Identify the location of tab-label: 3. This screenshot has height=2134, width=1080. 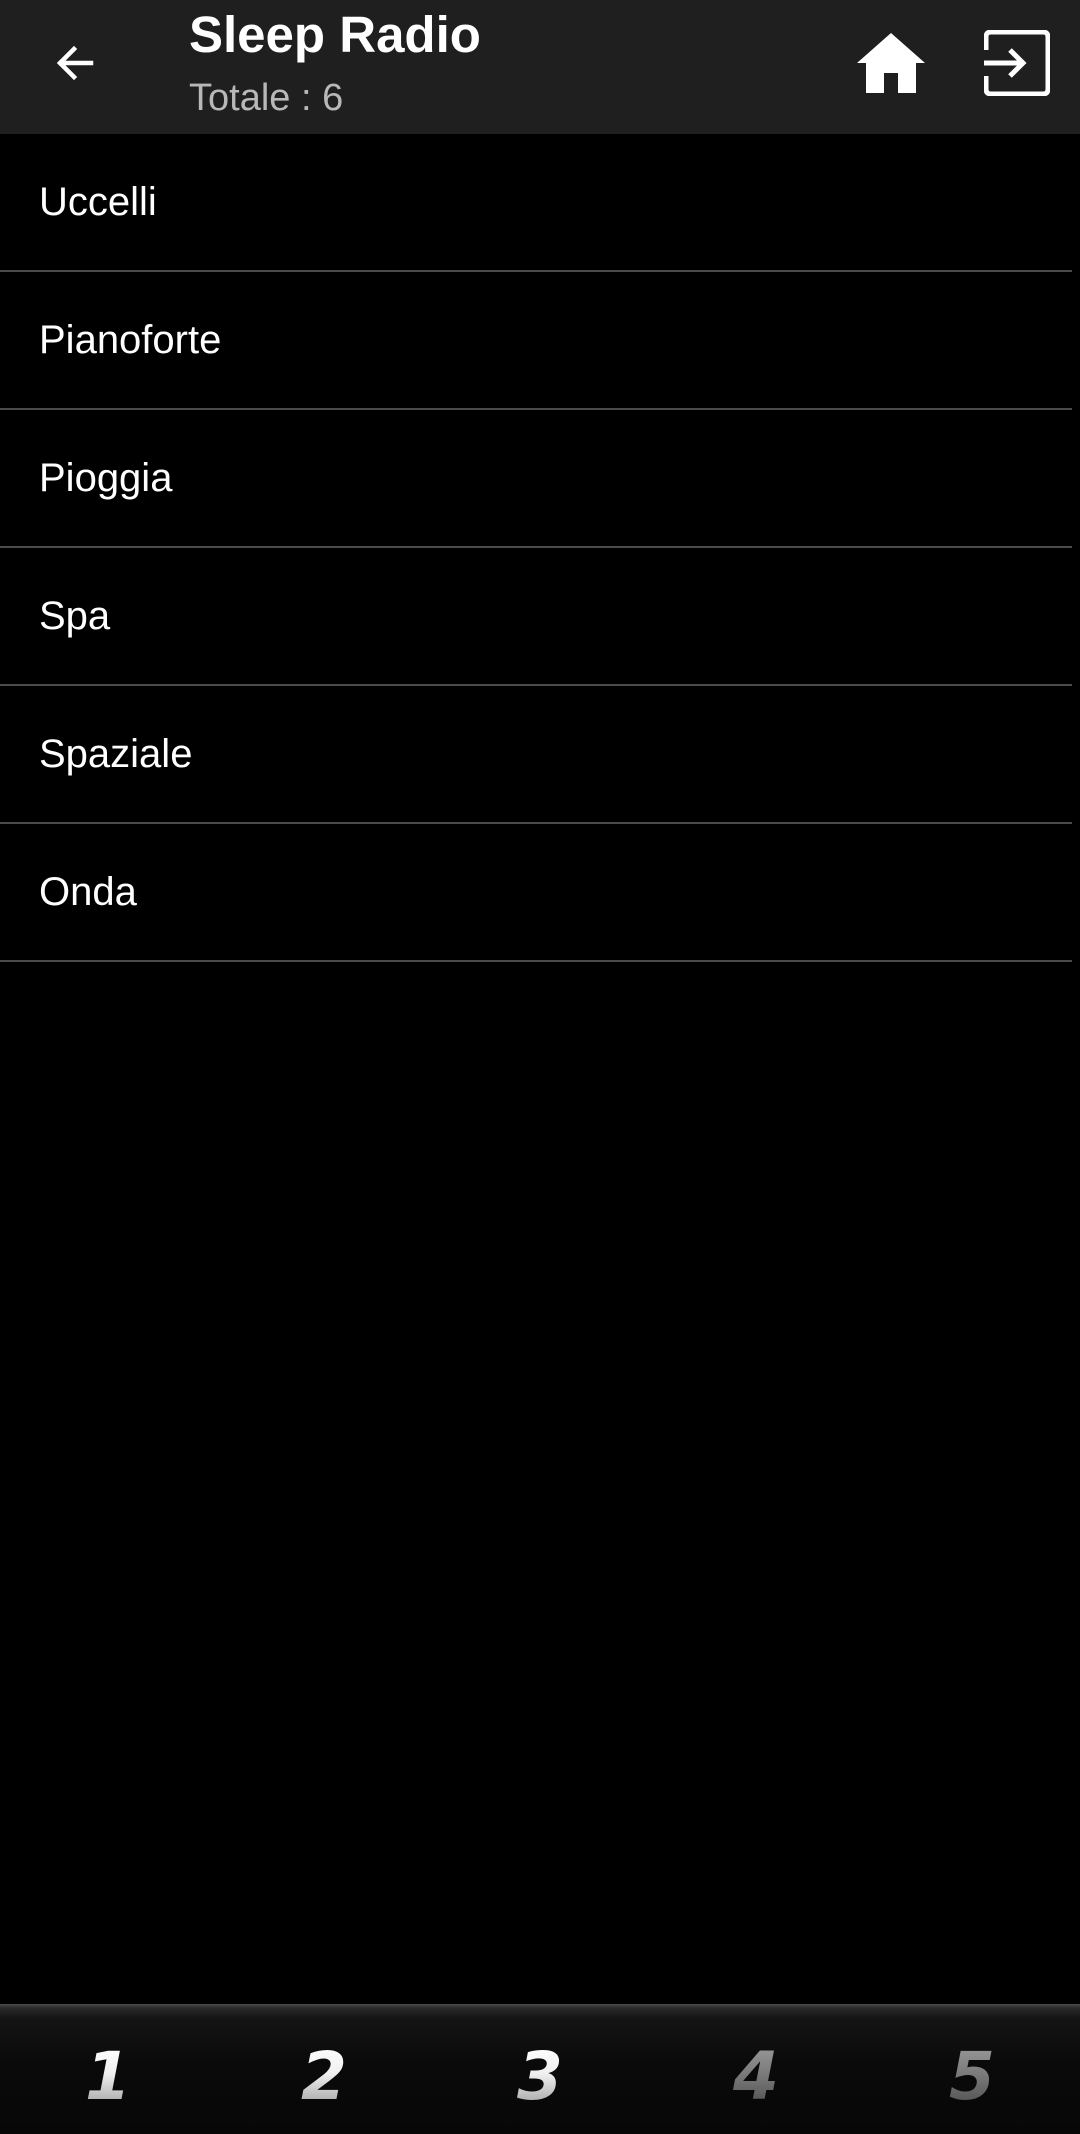
(540, 2076).